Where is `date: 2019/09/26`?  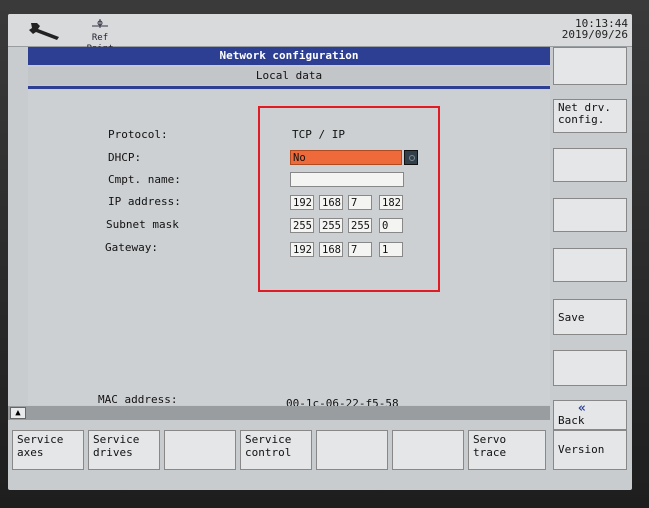
date: 2019/09/26 is located at coordinates (594, 34).